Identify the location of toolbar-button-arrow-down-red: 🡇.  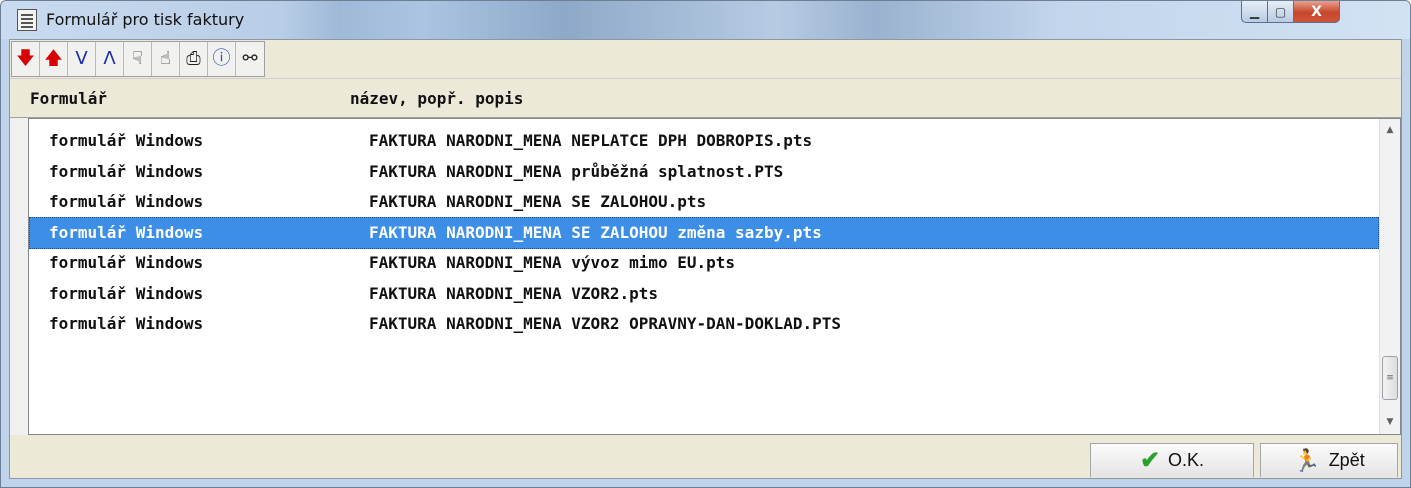
(26, 59).